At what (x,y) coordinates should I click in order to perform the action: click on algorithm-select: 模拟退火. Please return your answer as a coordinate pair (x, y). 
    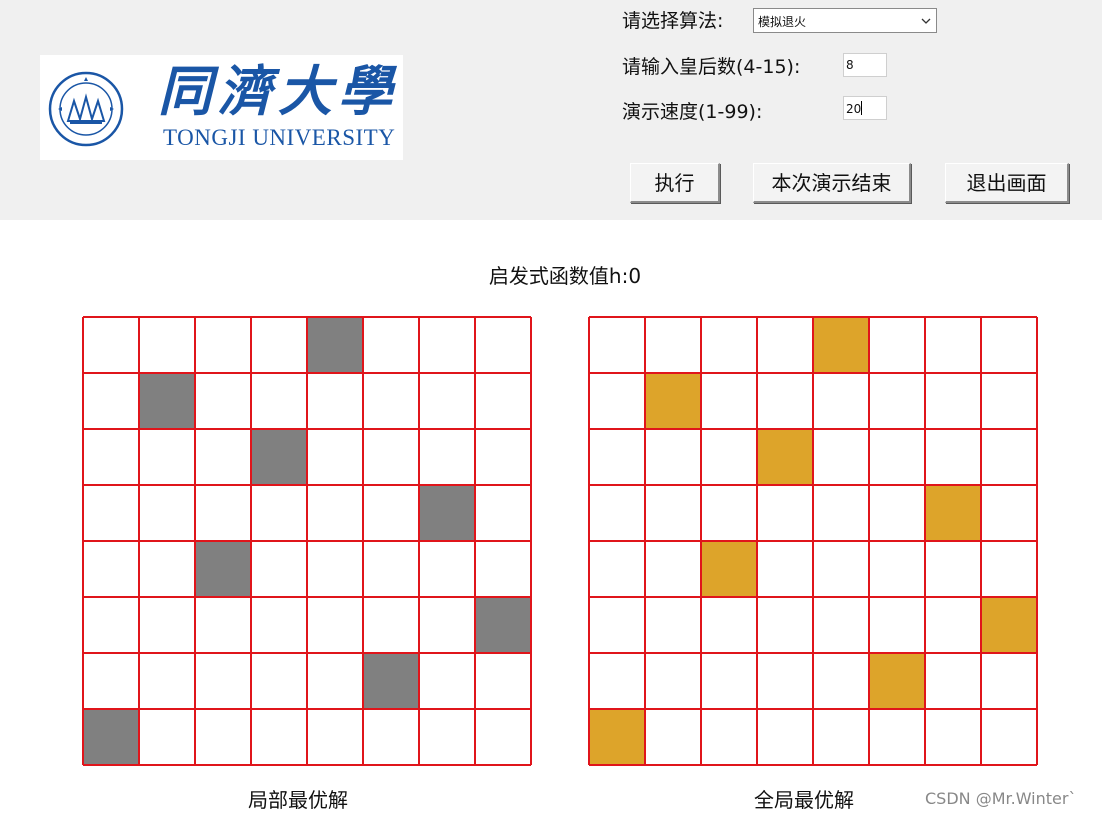
    Looking at the image, I should click on (845, 20).